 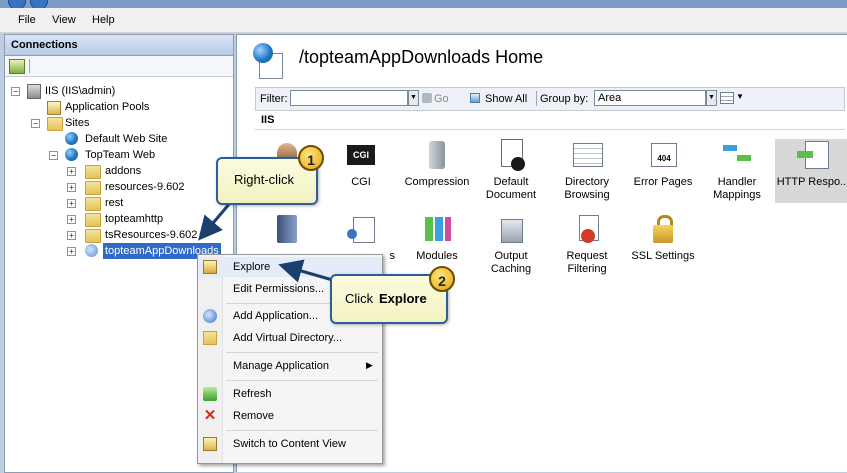 What do you see at coordinates (311, 158) in the screenshot?
I see `callout-number-badge: 1` at bounding box center [311, 158].